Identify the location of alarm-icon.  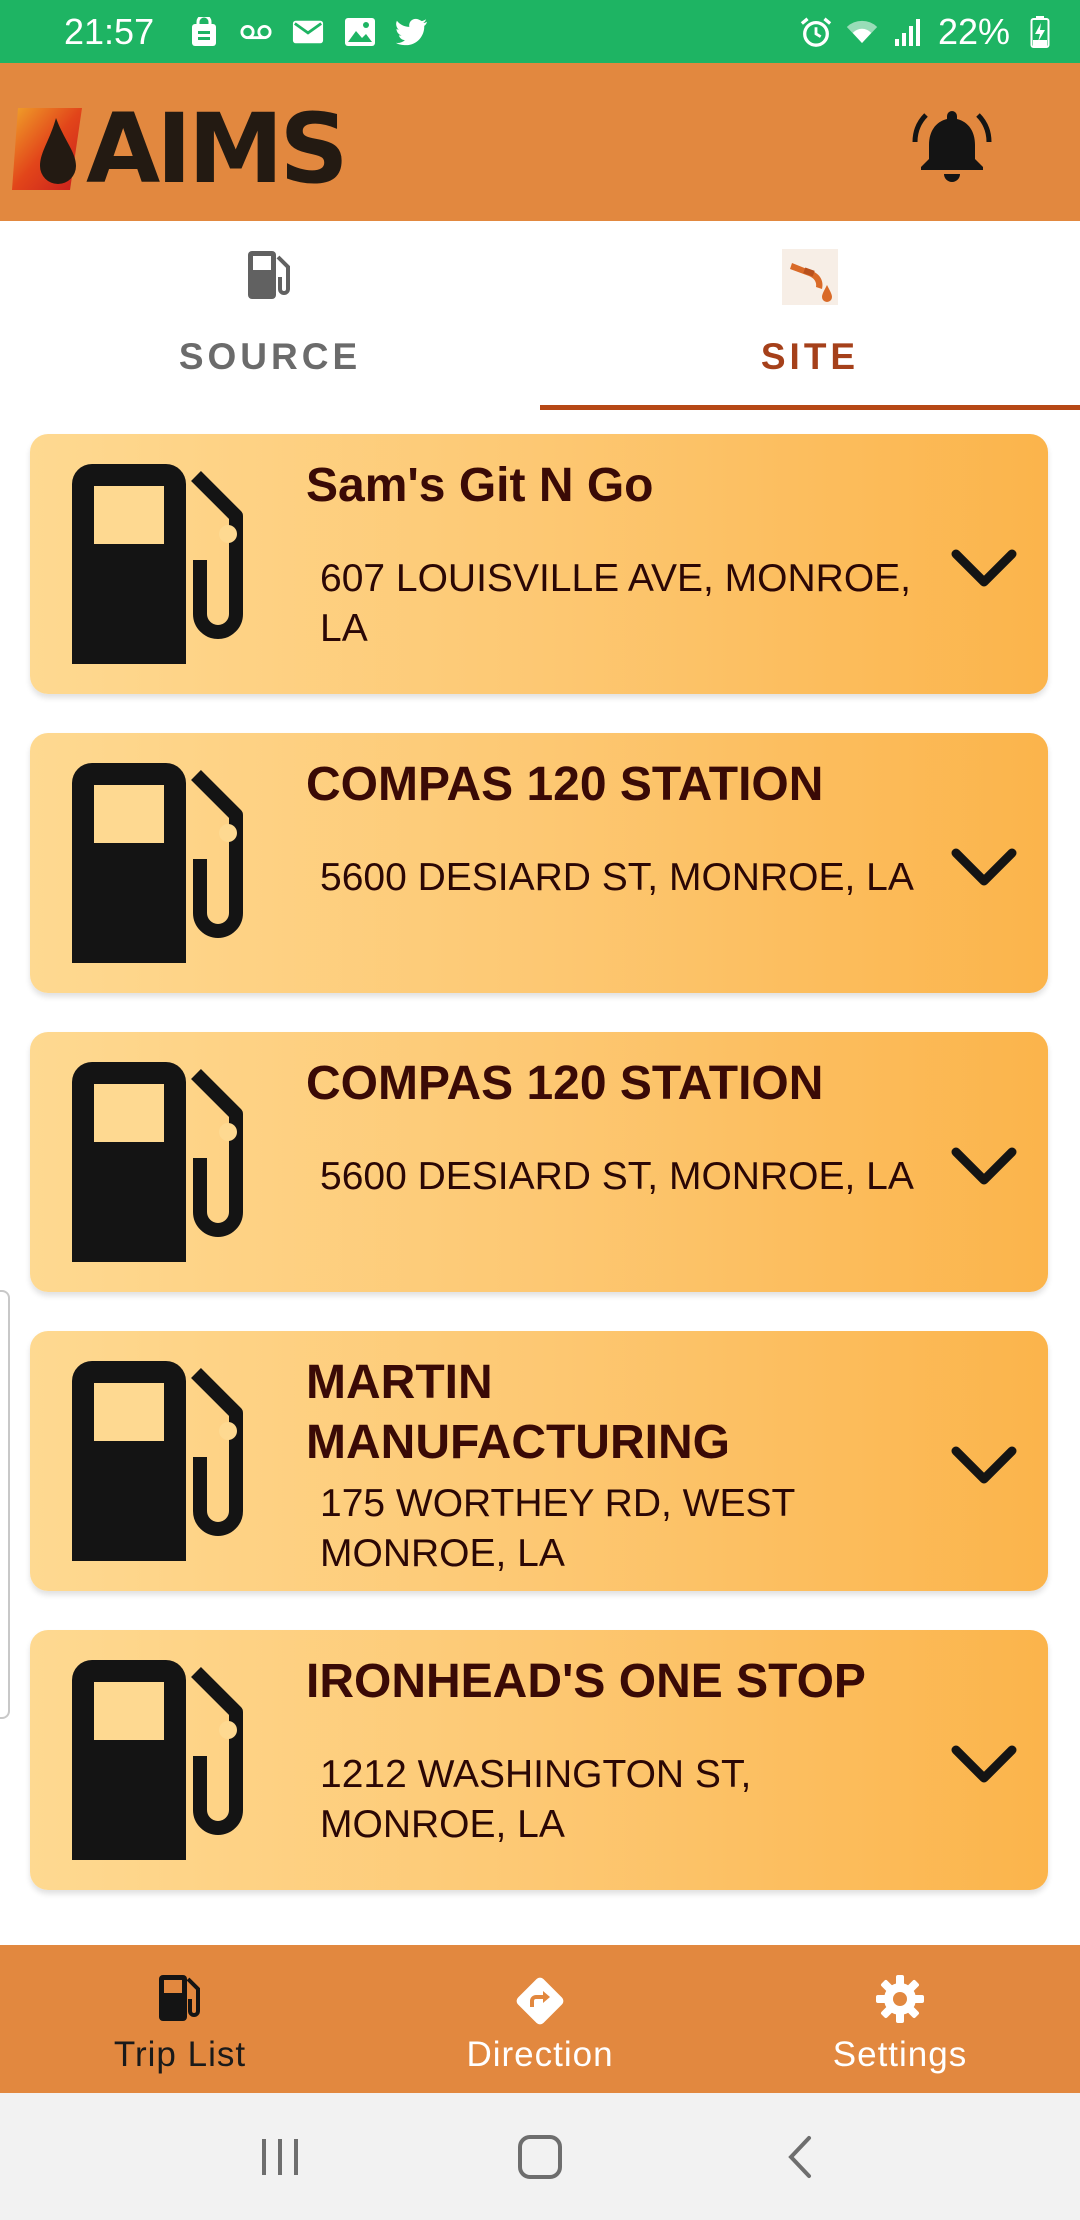
(816, 32).